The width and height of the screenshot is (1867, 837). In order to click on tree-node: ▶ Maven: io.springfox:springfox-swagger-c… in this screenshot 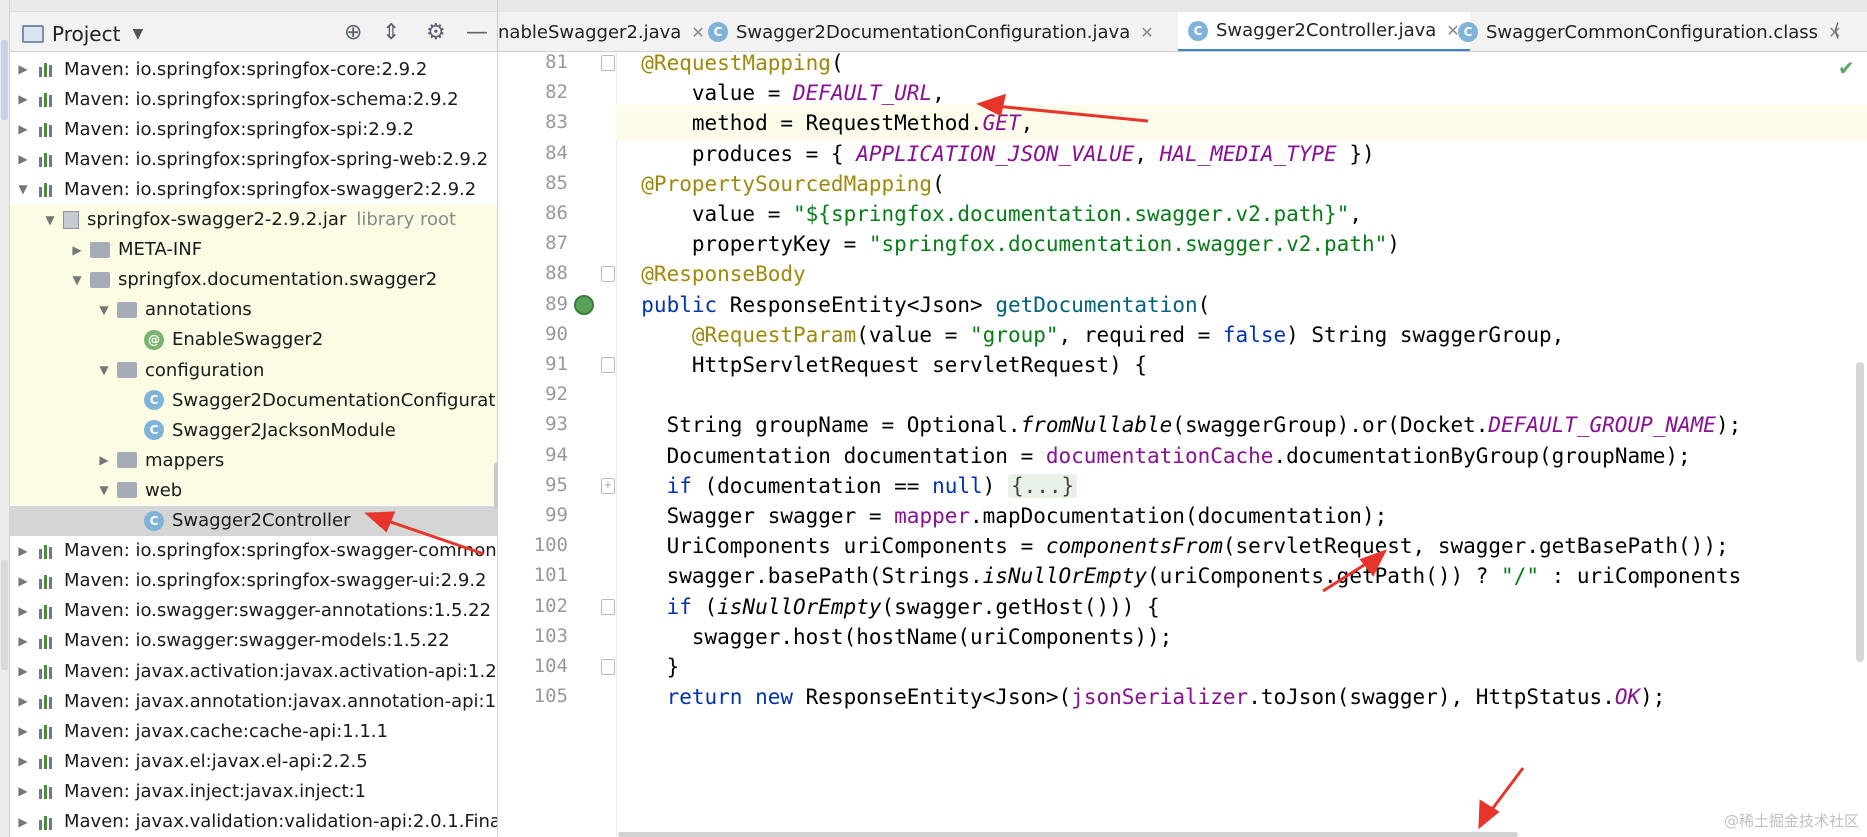, I will do `click(254, 551)`.